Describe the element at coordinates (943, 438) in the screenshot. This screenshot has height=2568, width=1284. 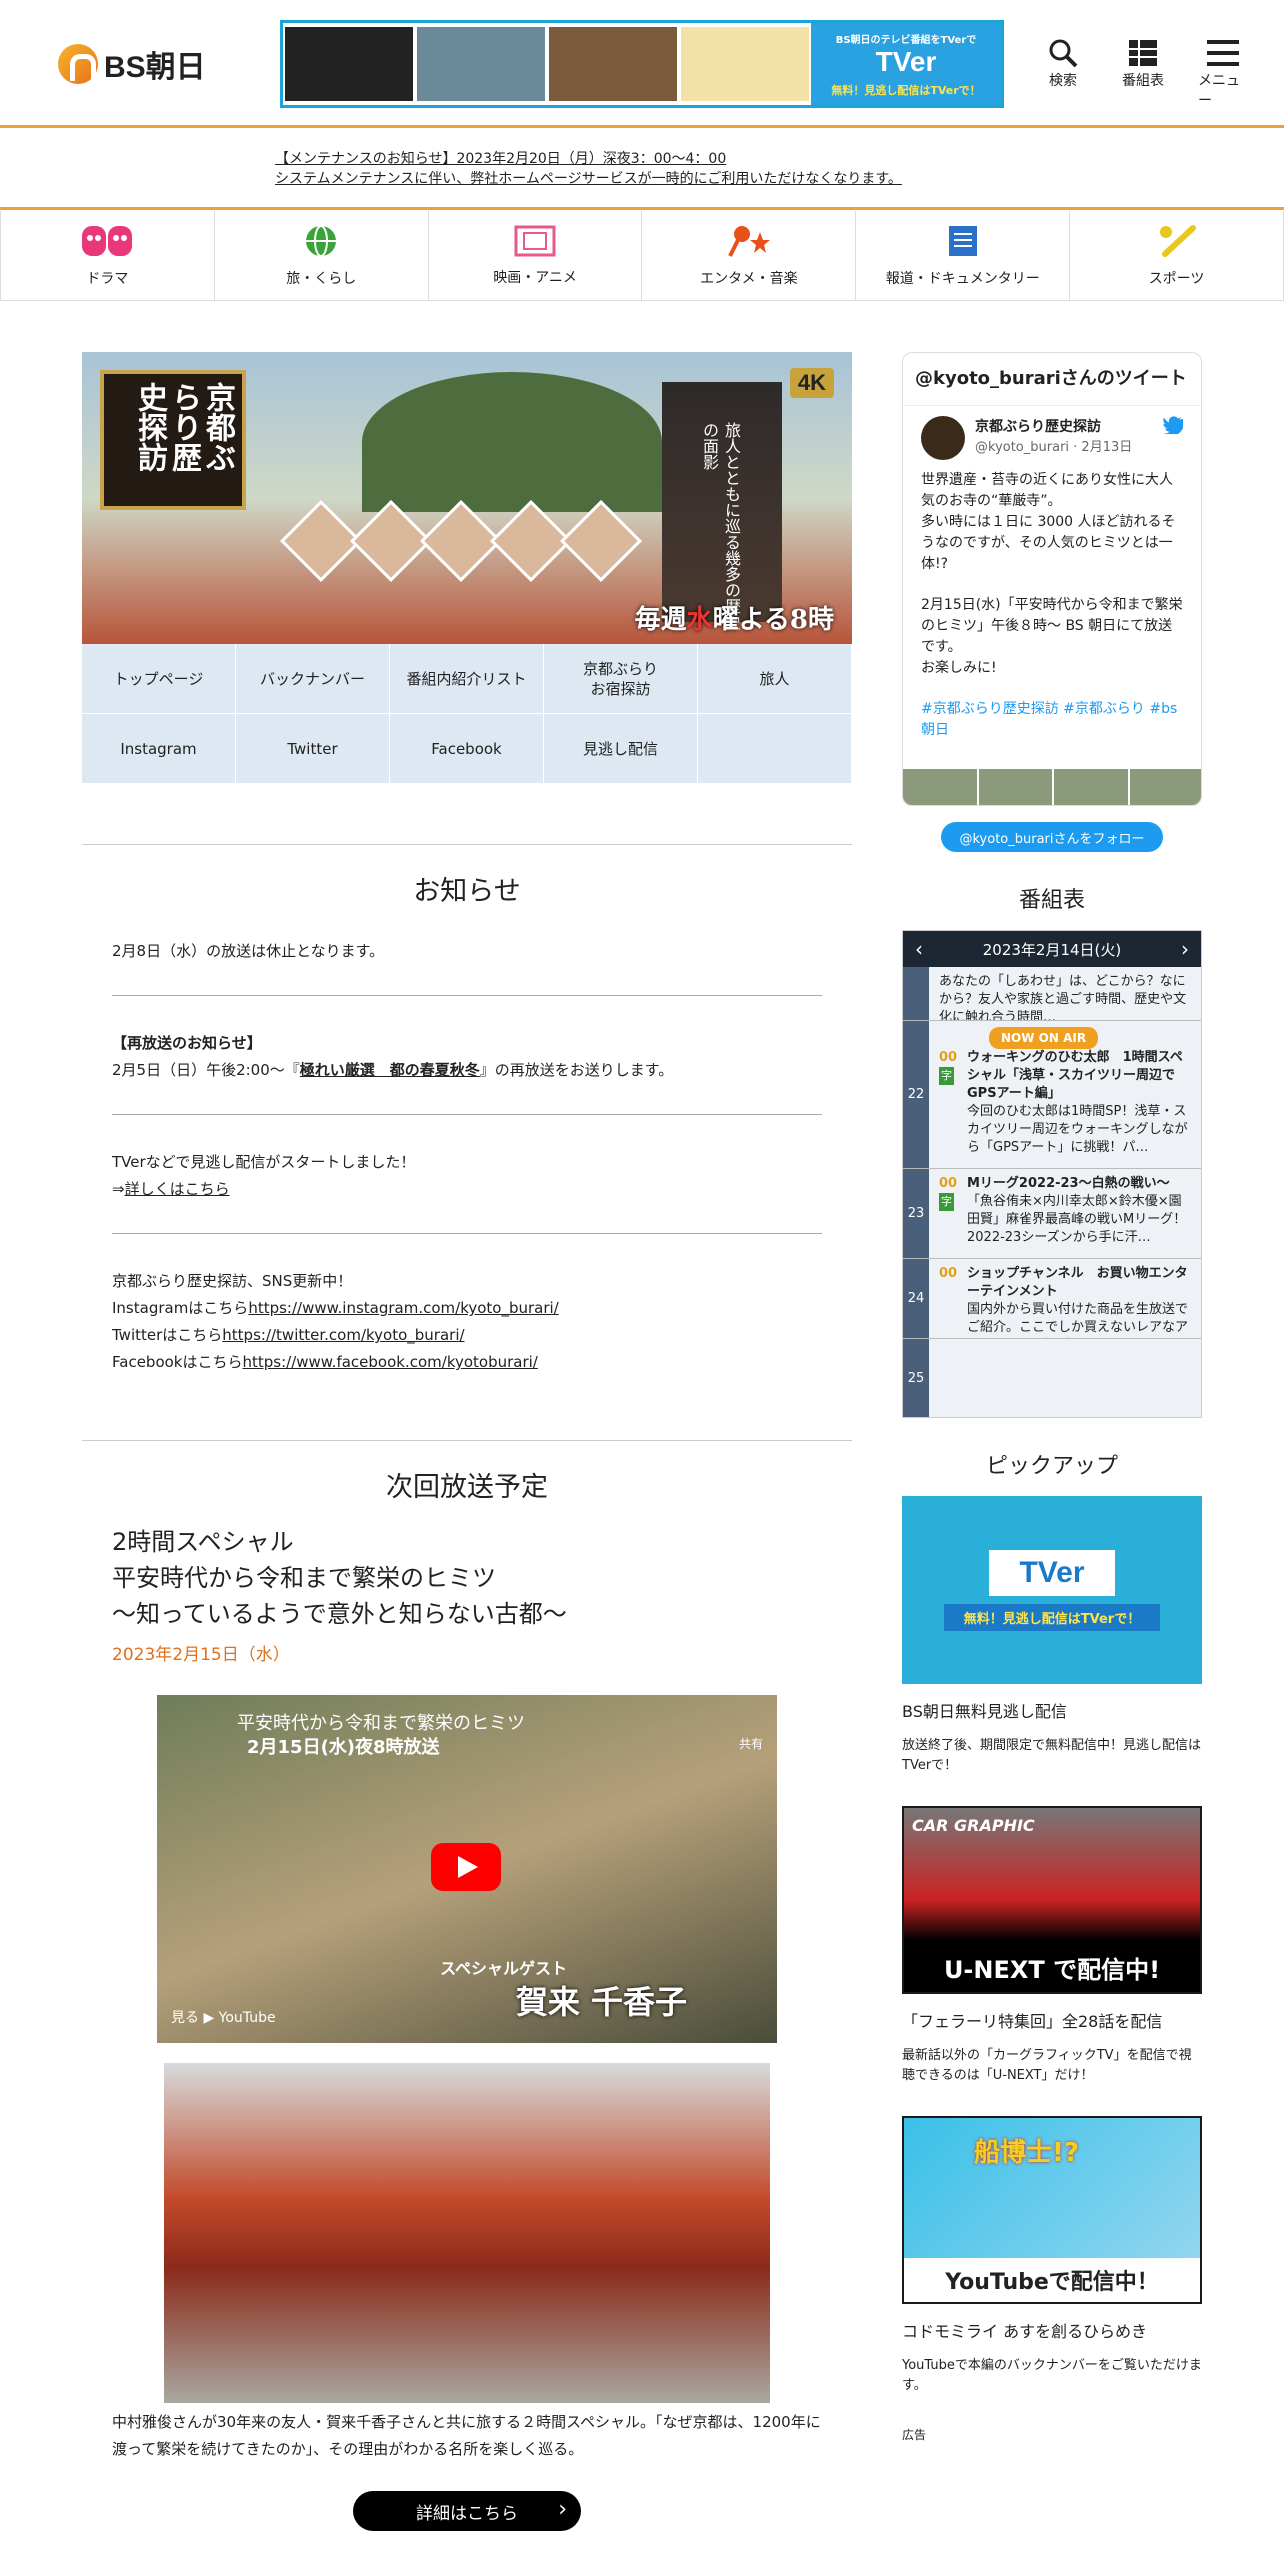
I see `twitter-avatar` at that location.